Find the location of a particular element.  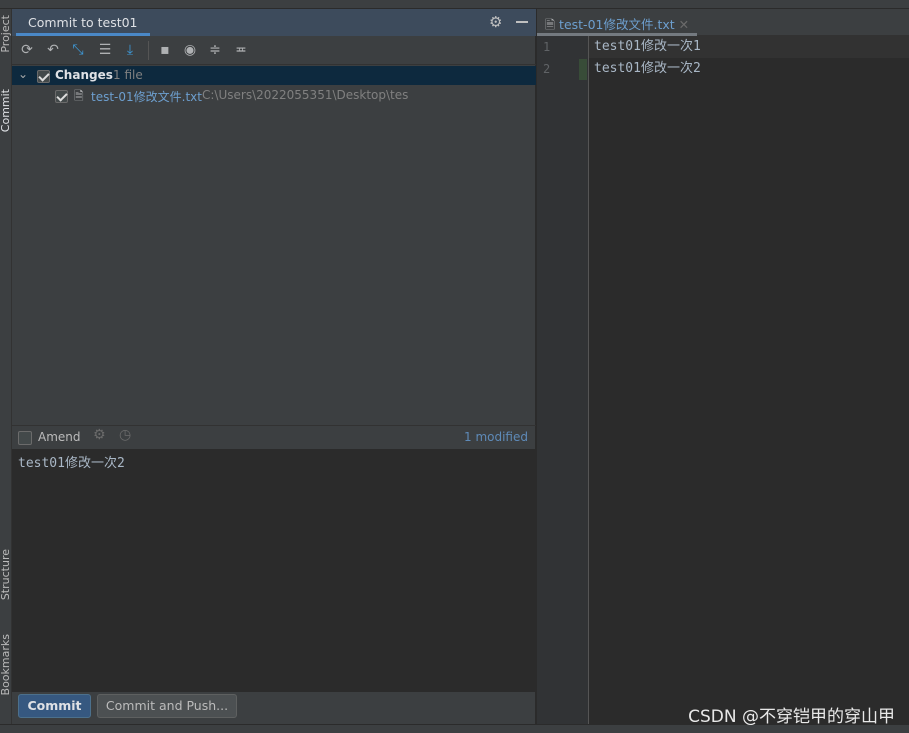

changes-group-row: ⌄ Changes 1 file is located at coordinates (274, 75).